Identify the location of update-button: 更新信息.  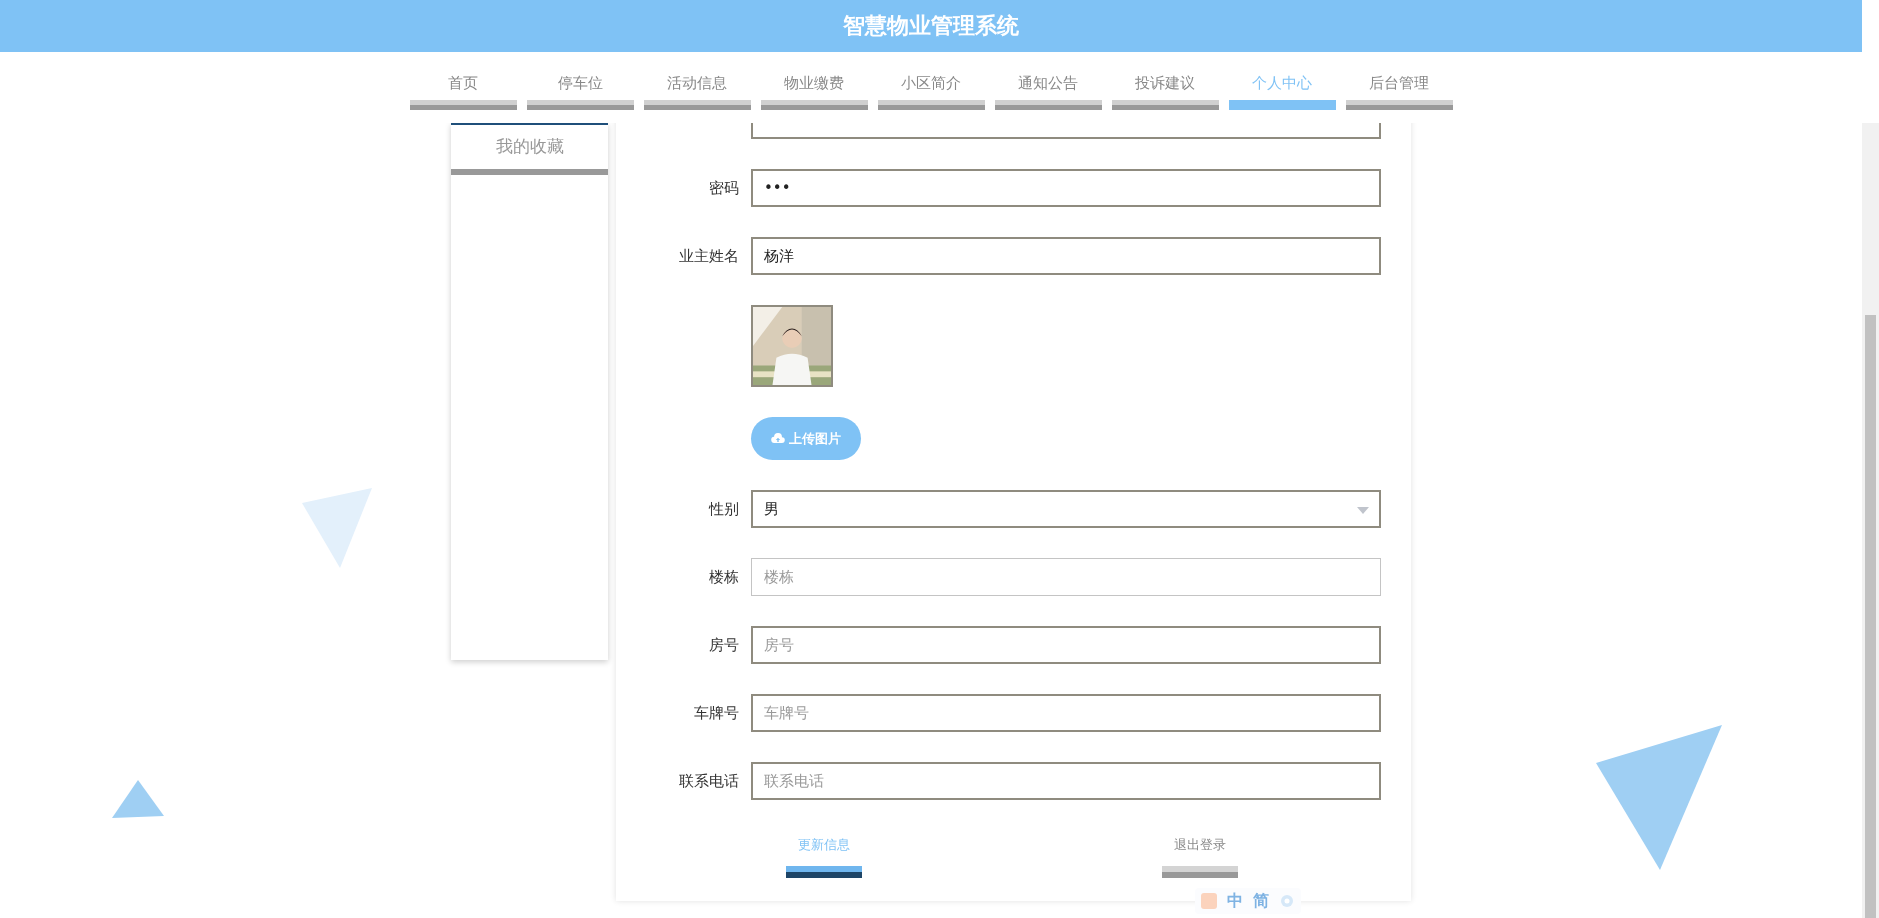
(824, 857).